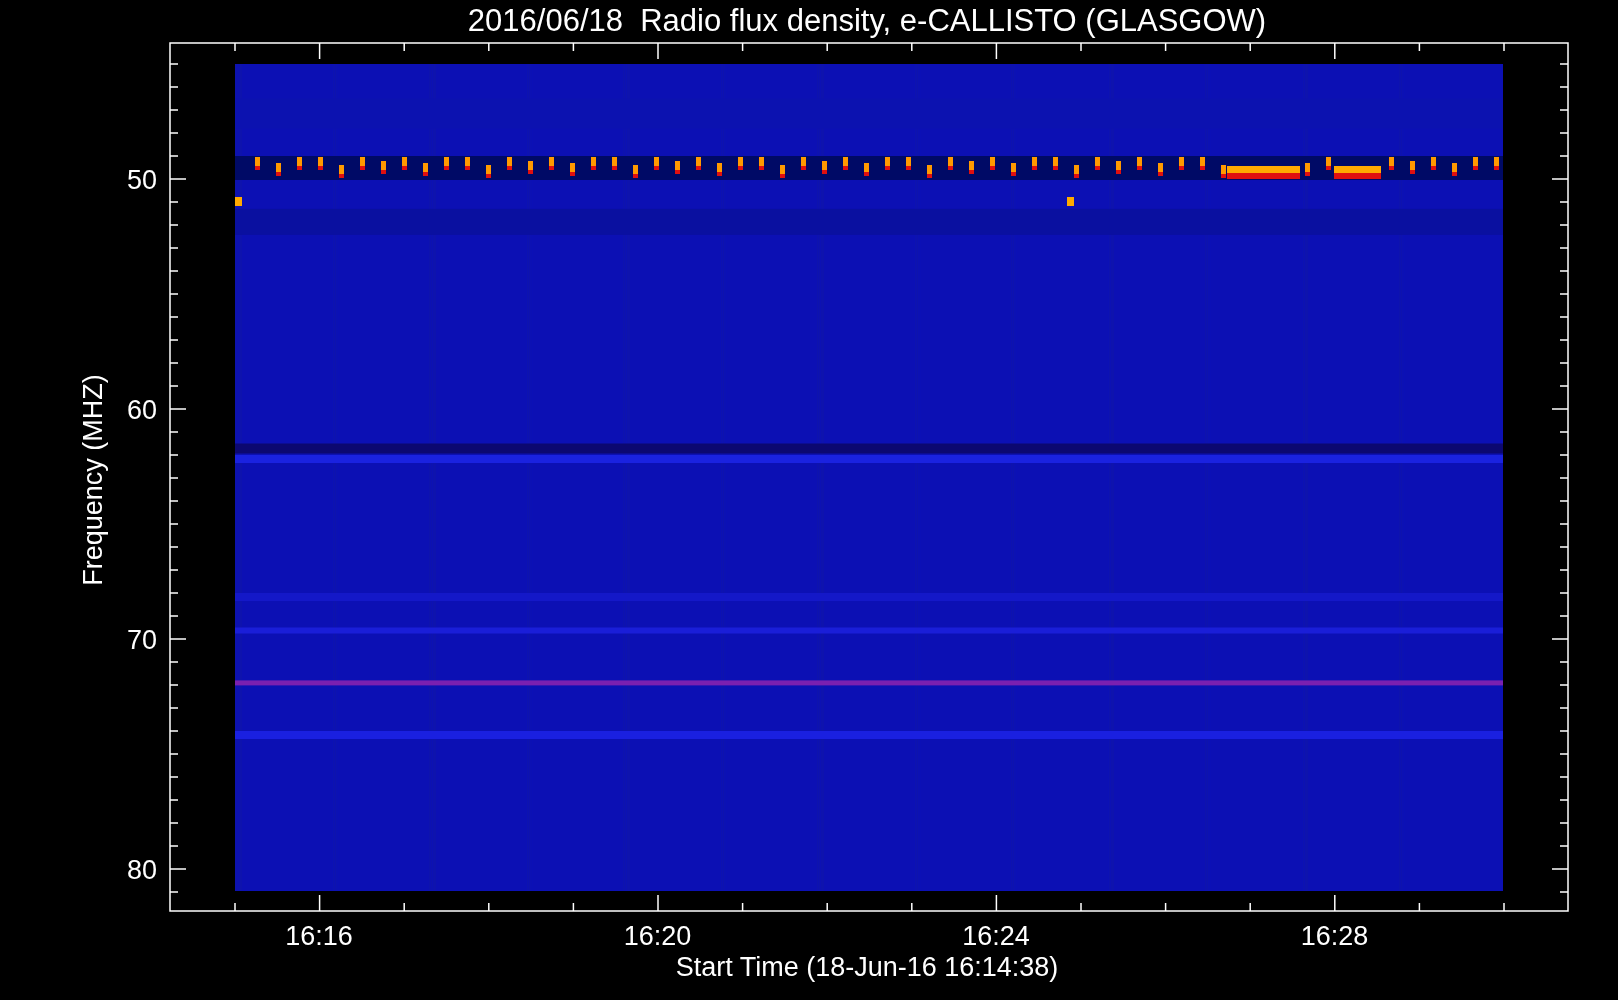 The image size is (1618, 1000). Describe the element at coordinates (996, 936) in the screenshot. I see `x-tick-label: 16:24` at that location.